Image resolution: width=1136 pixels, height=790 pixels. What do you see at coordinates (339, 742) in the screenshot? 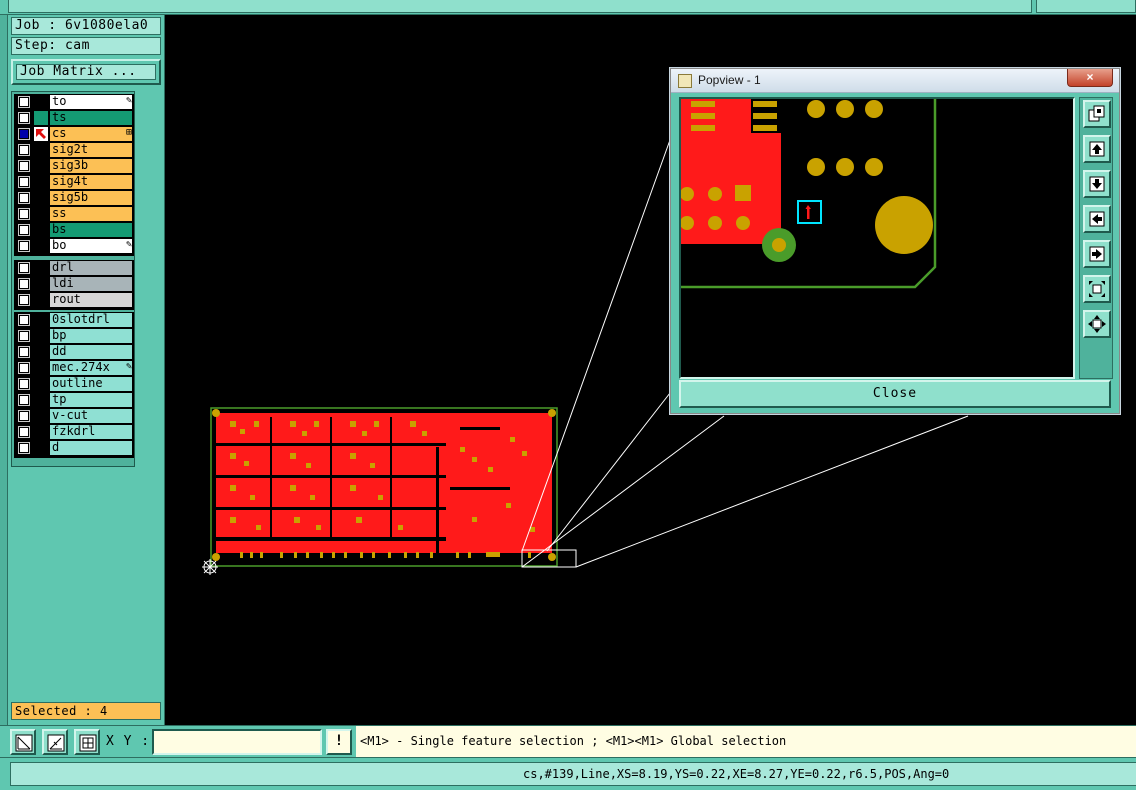
I see `execute-button: !` at bounding box center [339, 742].